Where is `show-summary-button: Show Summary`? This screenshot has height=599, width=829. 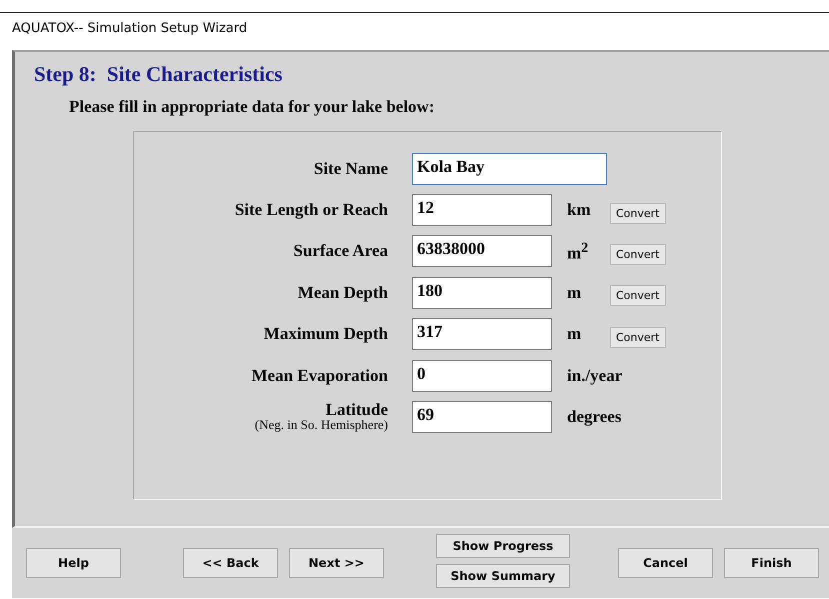 show-summary-button: Show Summary is located at coordinates (503, 576).